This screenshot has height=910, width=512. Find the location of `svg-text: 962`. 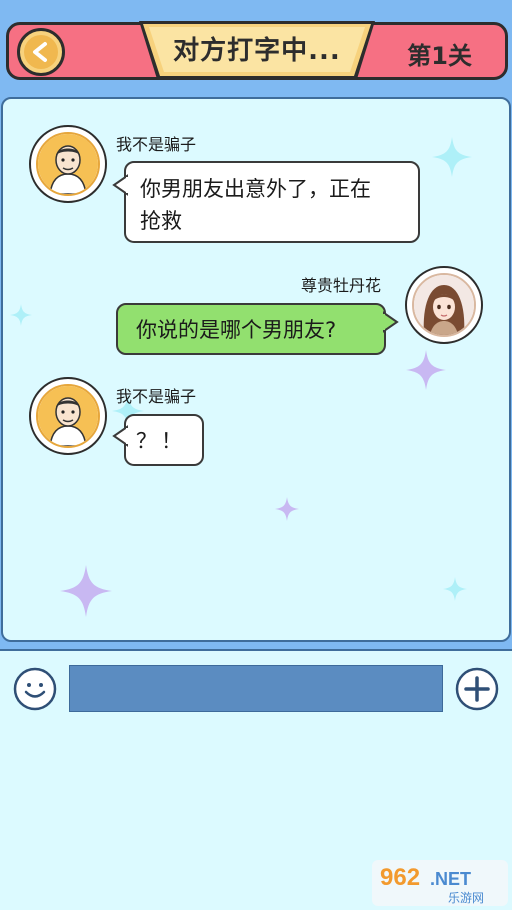

svg-text: 962 is located at coordinates (400, 877).